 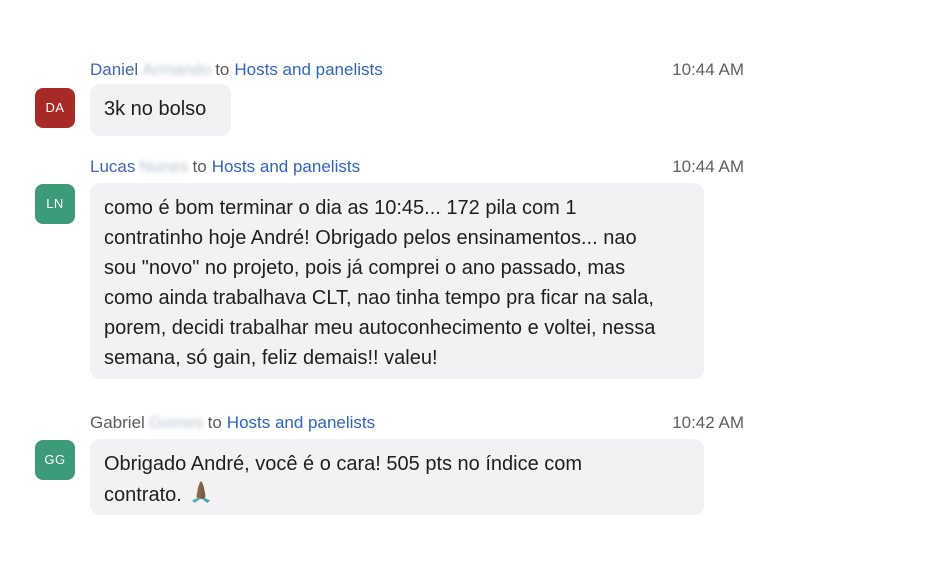 I want to click on avatar: GG, so click(x=55, y=460).